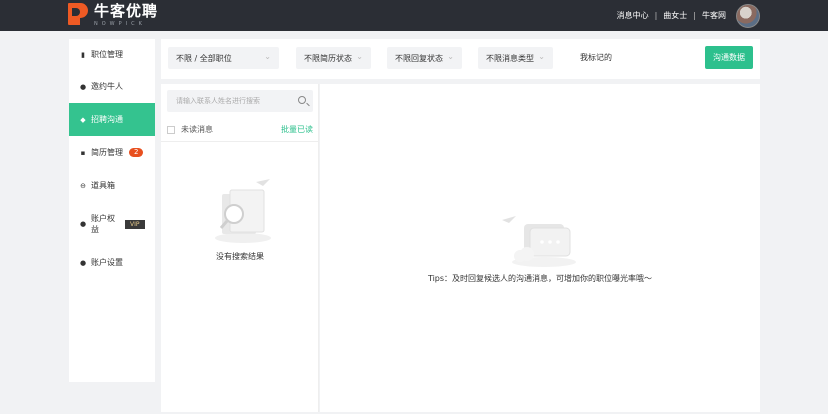  Describe the element at coordinates (126, 11) in the screenshot. I see `logo-title: 牛客优聘` at that location.